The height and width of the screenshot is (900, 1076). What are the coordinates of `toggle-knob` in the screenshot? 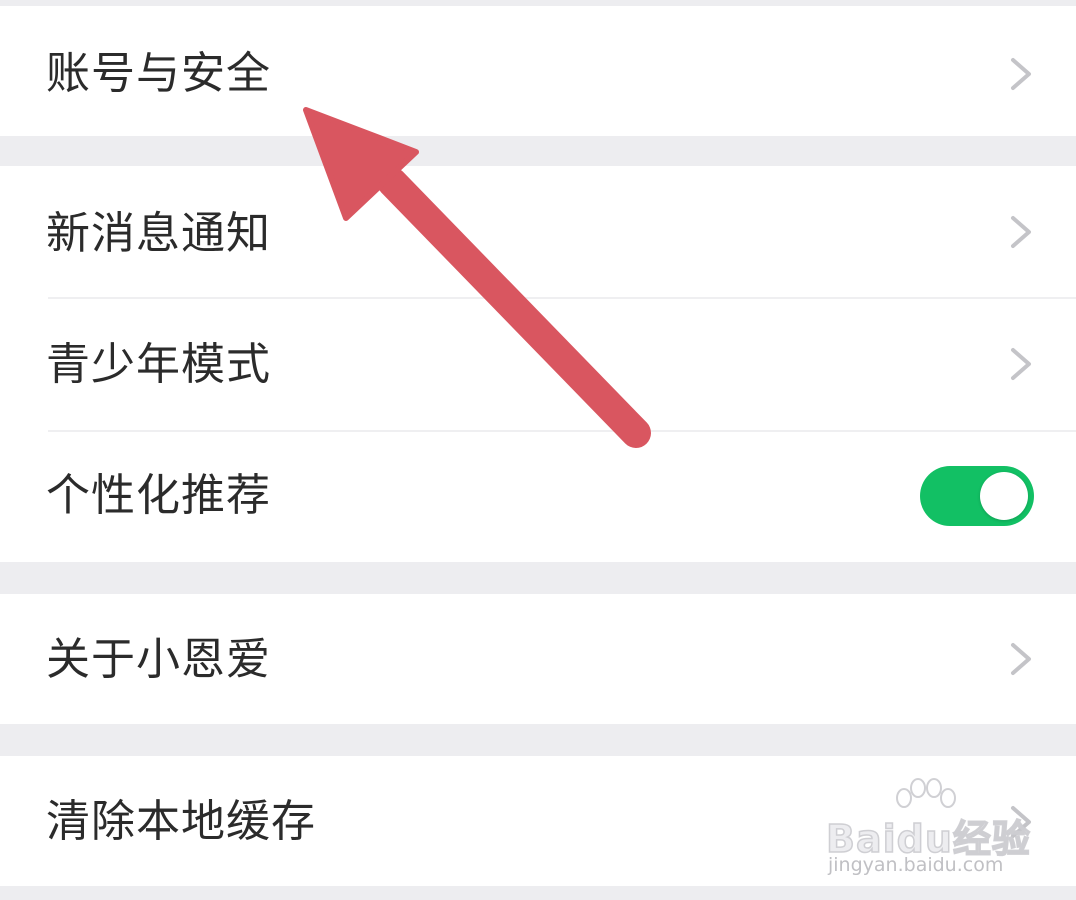 It's located at (1004, 496).